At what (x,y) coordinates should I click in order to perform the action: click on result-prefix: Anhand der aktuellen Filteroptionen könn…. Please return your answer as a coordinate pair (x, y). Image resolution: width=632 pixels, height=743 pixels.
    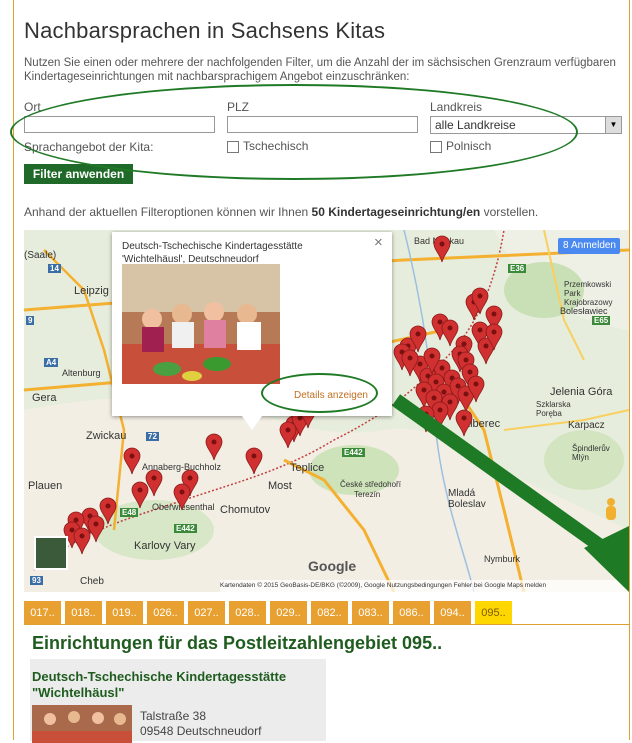
    Looking at the image, I should click on (168, 212).